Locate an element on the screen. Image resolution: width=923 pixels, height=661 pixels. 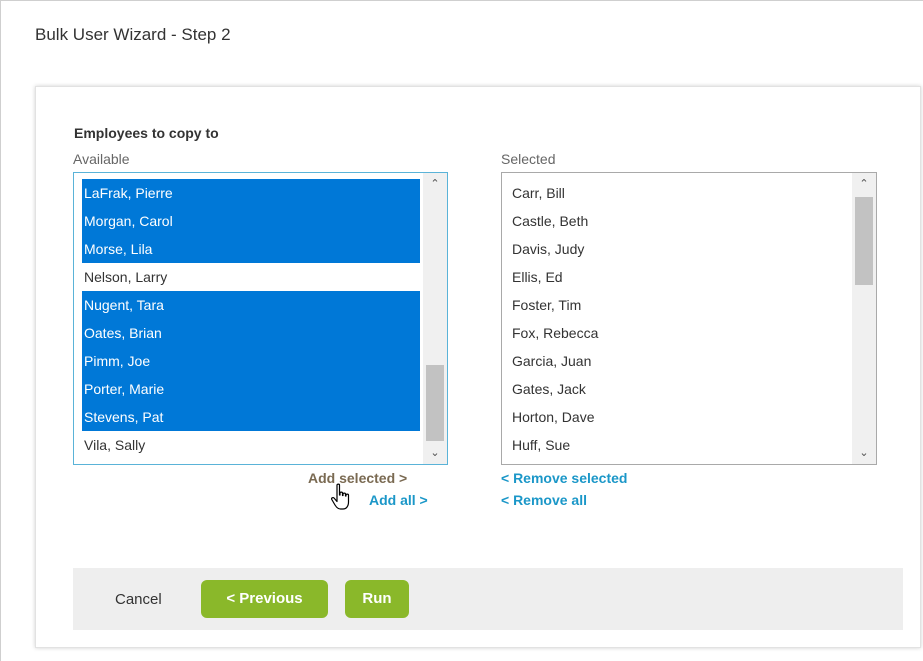
available-scrollbar: ⌃ ⌄ is located at coordinates (435, 318).